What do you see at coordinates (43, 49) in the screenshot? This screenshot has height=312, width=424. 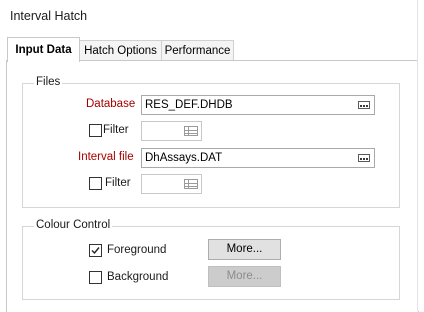 I see `tab-input-data: Input Data` at bounding box center [43, 49].